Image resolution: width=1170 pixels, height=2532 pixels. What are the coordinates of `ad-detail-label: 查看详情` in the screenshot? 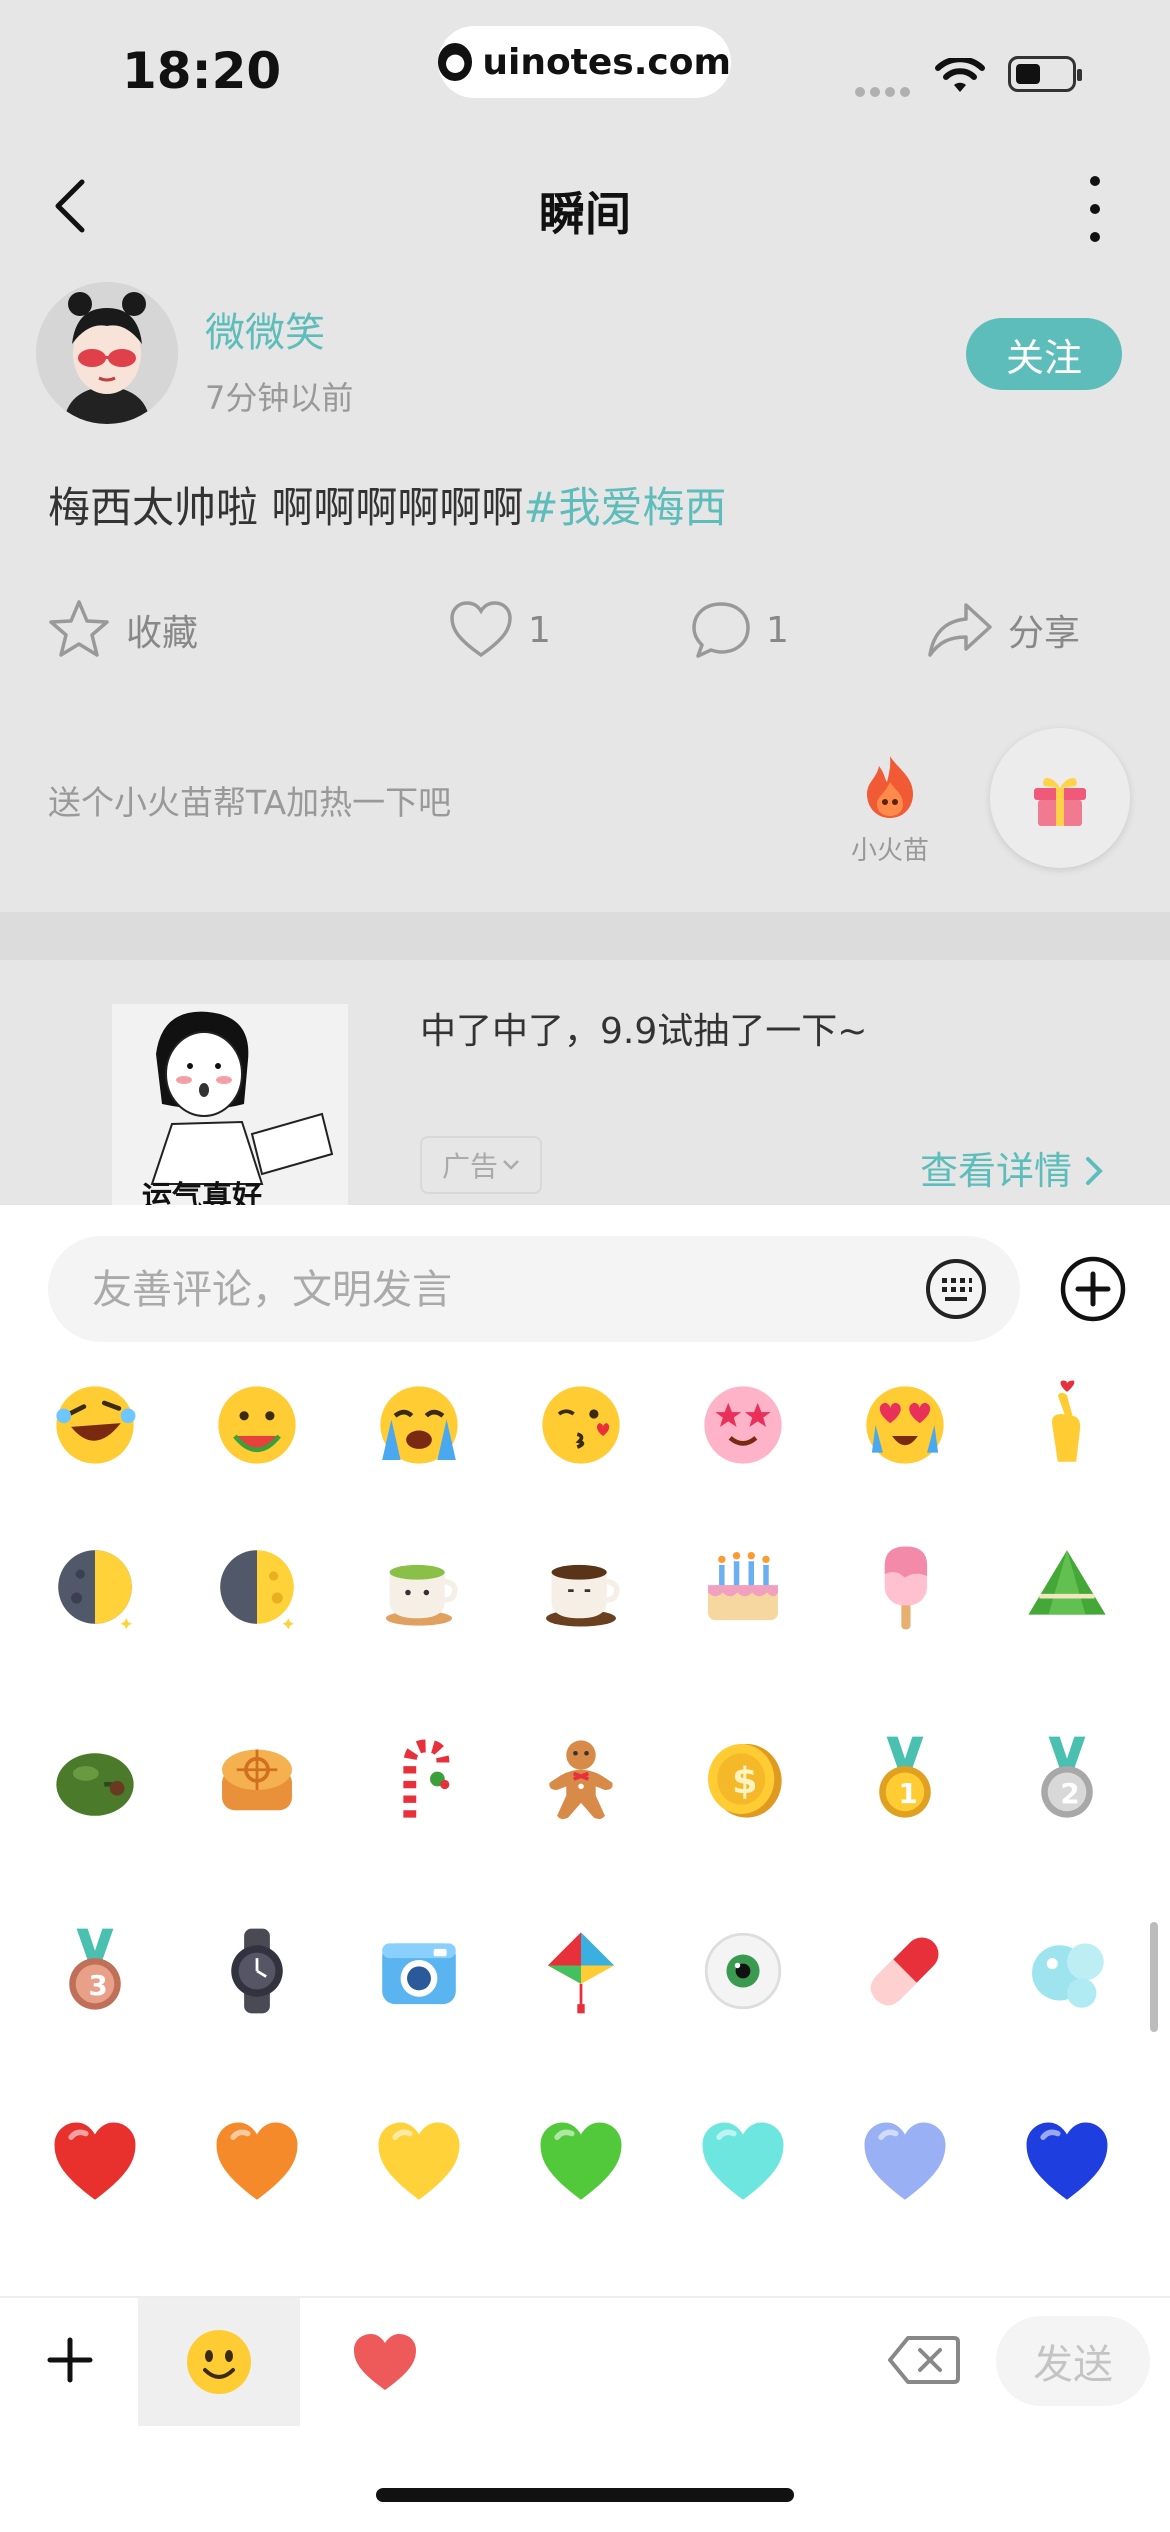 It's located at (996, 1171).